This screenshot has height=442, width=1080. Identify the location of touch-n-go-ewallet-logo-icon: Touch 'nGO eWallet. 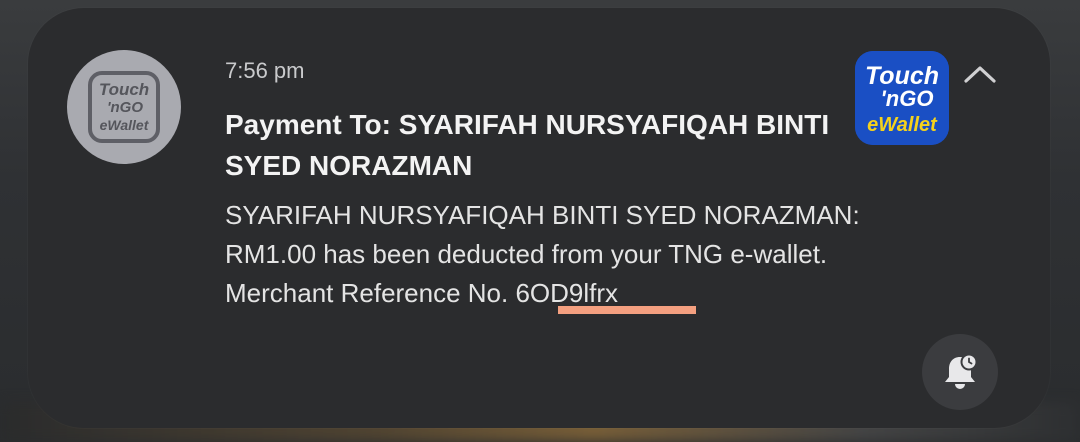
(902, 98).